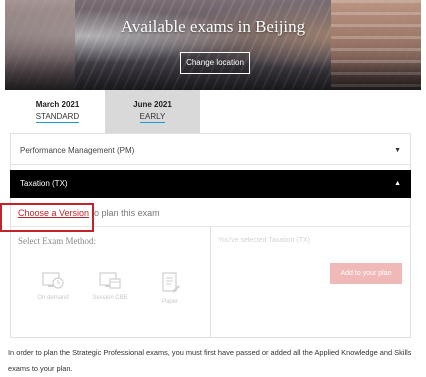 This screenshot has width=426, height=377. Describe the element at coordinates (210, 184) in the screenshot. I see `exam-row-taxation: Taxation (TX) ▲` at that location.